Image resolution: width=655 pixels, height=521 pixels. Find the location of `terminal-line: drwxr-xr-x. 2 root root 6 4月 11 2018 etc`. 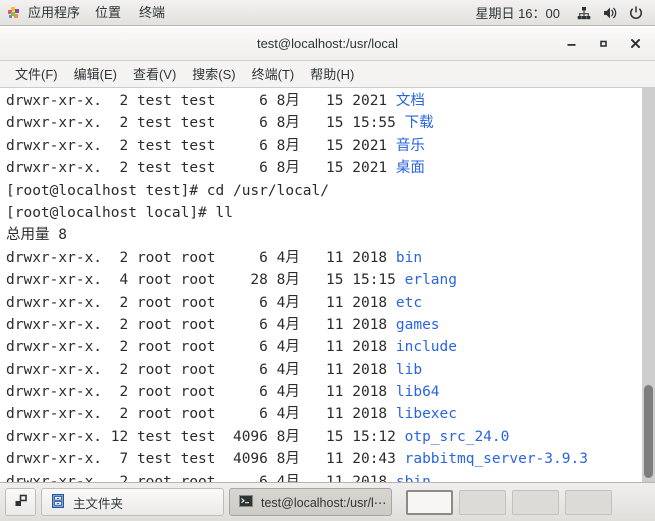

terminal-line: drwxr-xr-x. 2 root root 6 4月 11 2018 etc is located at coordinates (297, 303).